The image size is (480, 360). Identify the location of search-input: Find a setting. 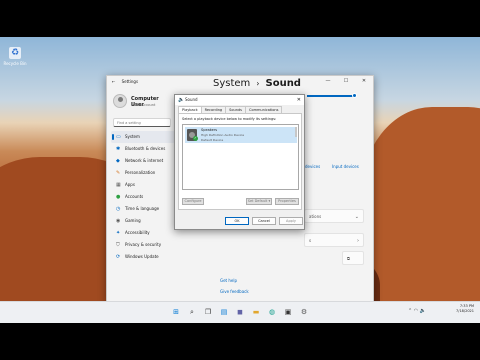
(142, 122).